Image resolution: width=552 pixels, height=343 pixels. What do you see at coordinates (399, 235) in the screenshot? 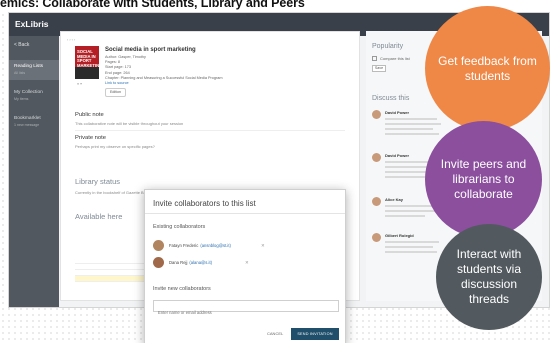
I see `comment-author: Gilbert Rolegid` at bounding box center [399, 235].